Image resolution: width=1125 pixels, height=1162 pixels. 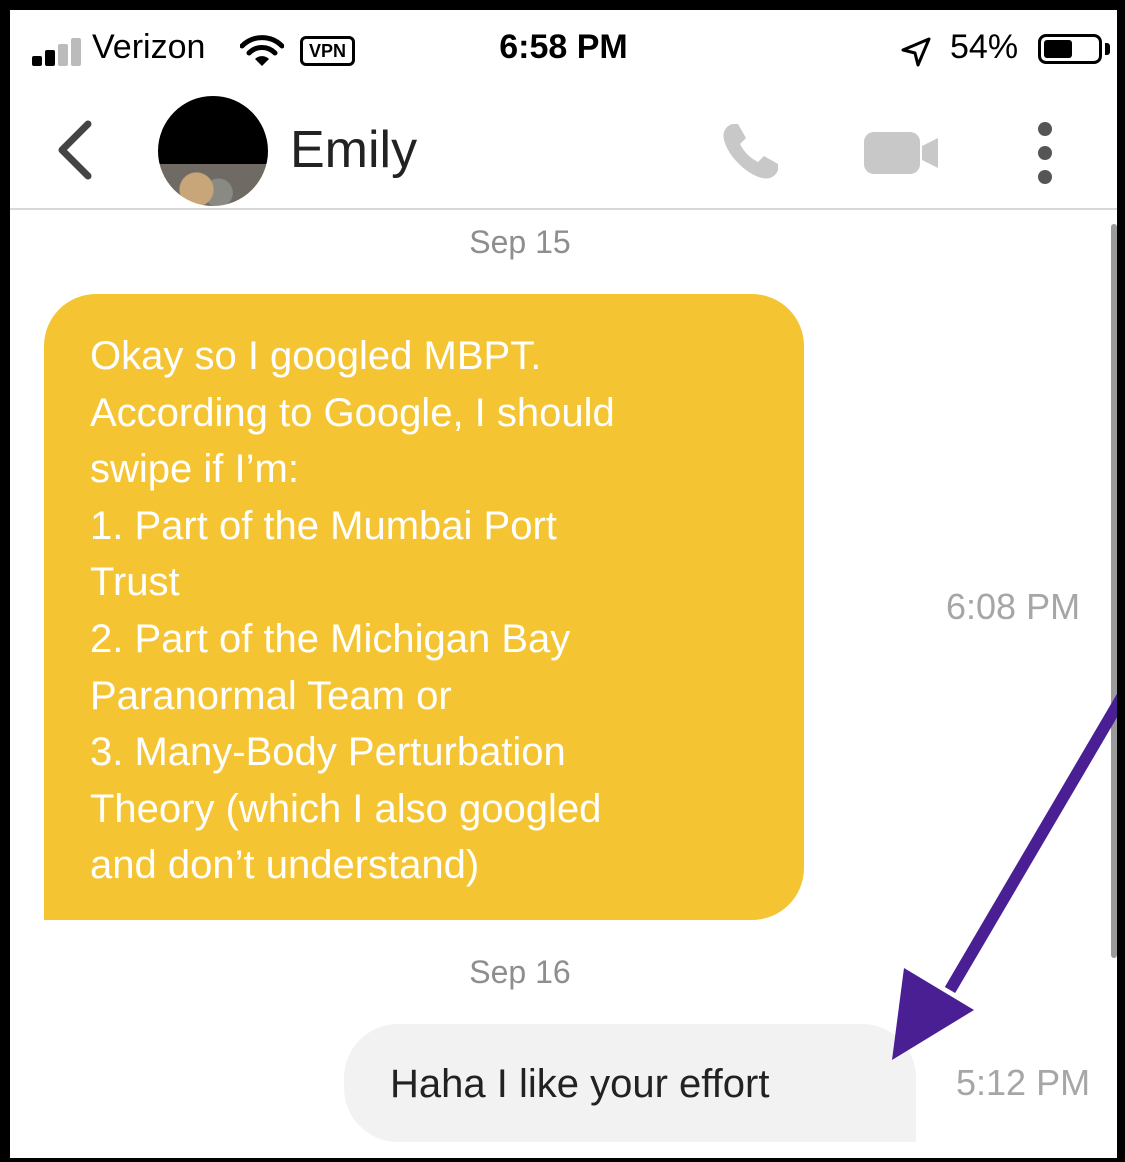 What do you see at coordinates (213, 151) in the screenshot?
I see `avatar` at bounding box center [213, 151].